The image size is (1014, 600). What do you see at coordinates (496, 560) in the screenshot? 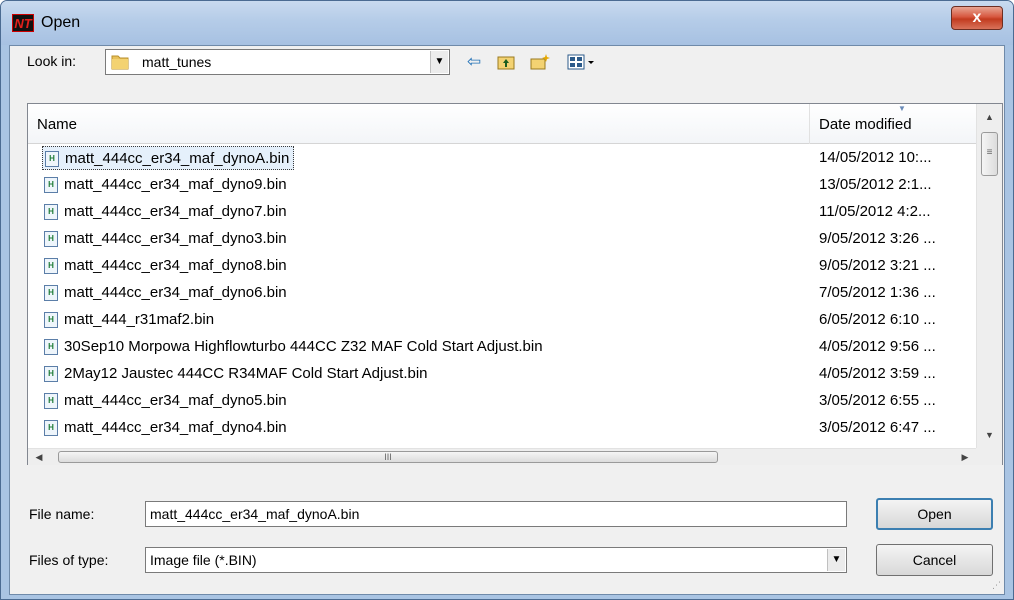
I see `file-type-select: Image file (*.BIN) ▼` at bounding box center [496, 560].